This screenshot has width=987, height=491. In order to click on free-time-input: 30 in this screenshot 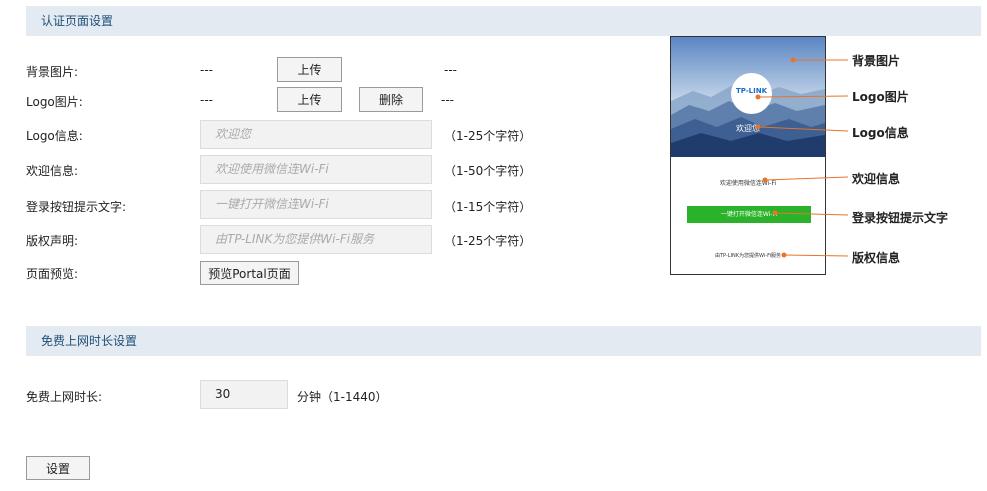, I will do `click(244, 394)`.